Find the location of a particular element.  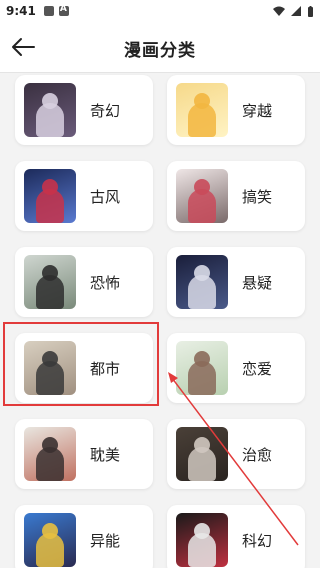

page-title: 漫画分类 is located at coordinates (160, 51).